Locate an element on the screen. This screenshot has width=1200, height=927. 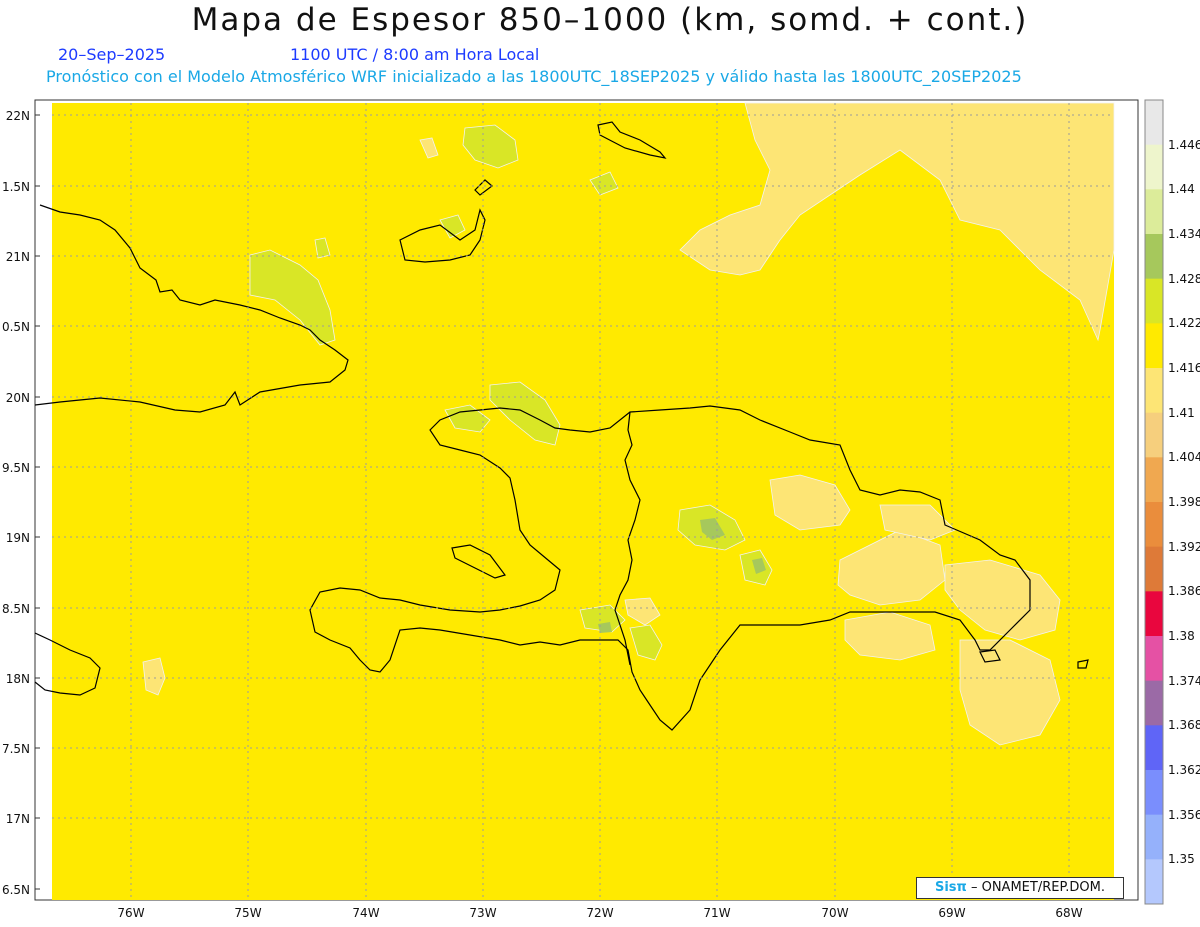
colorbar-label: 1.38 is located at coordinates (1181, 636).